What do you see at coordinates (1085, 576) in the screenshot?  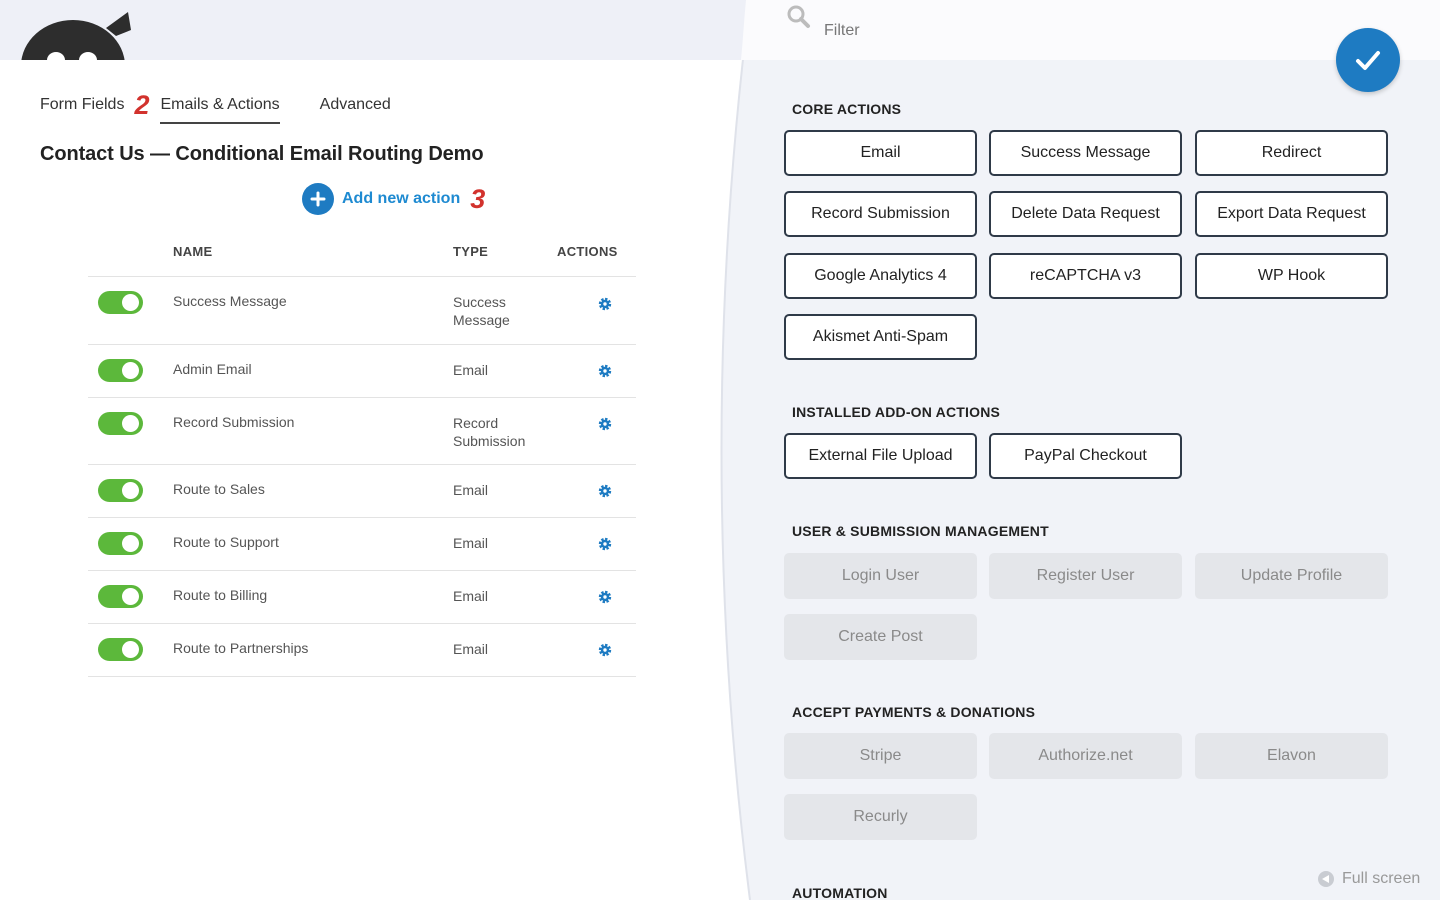 I see `action-register-user-button: Register User` at bounding box center [1085, 576].